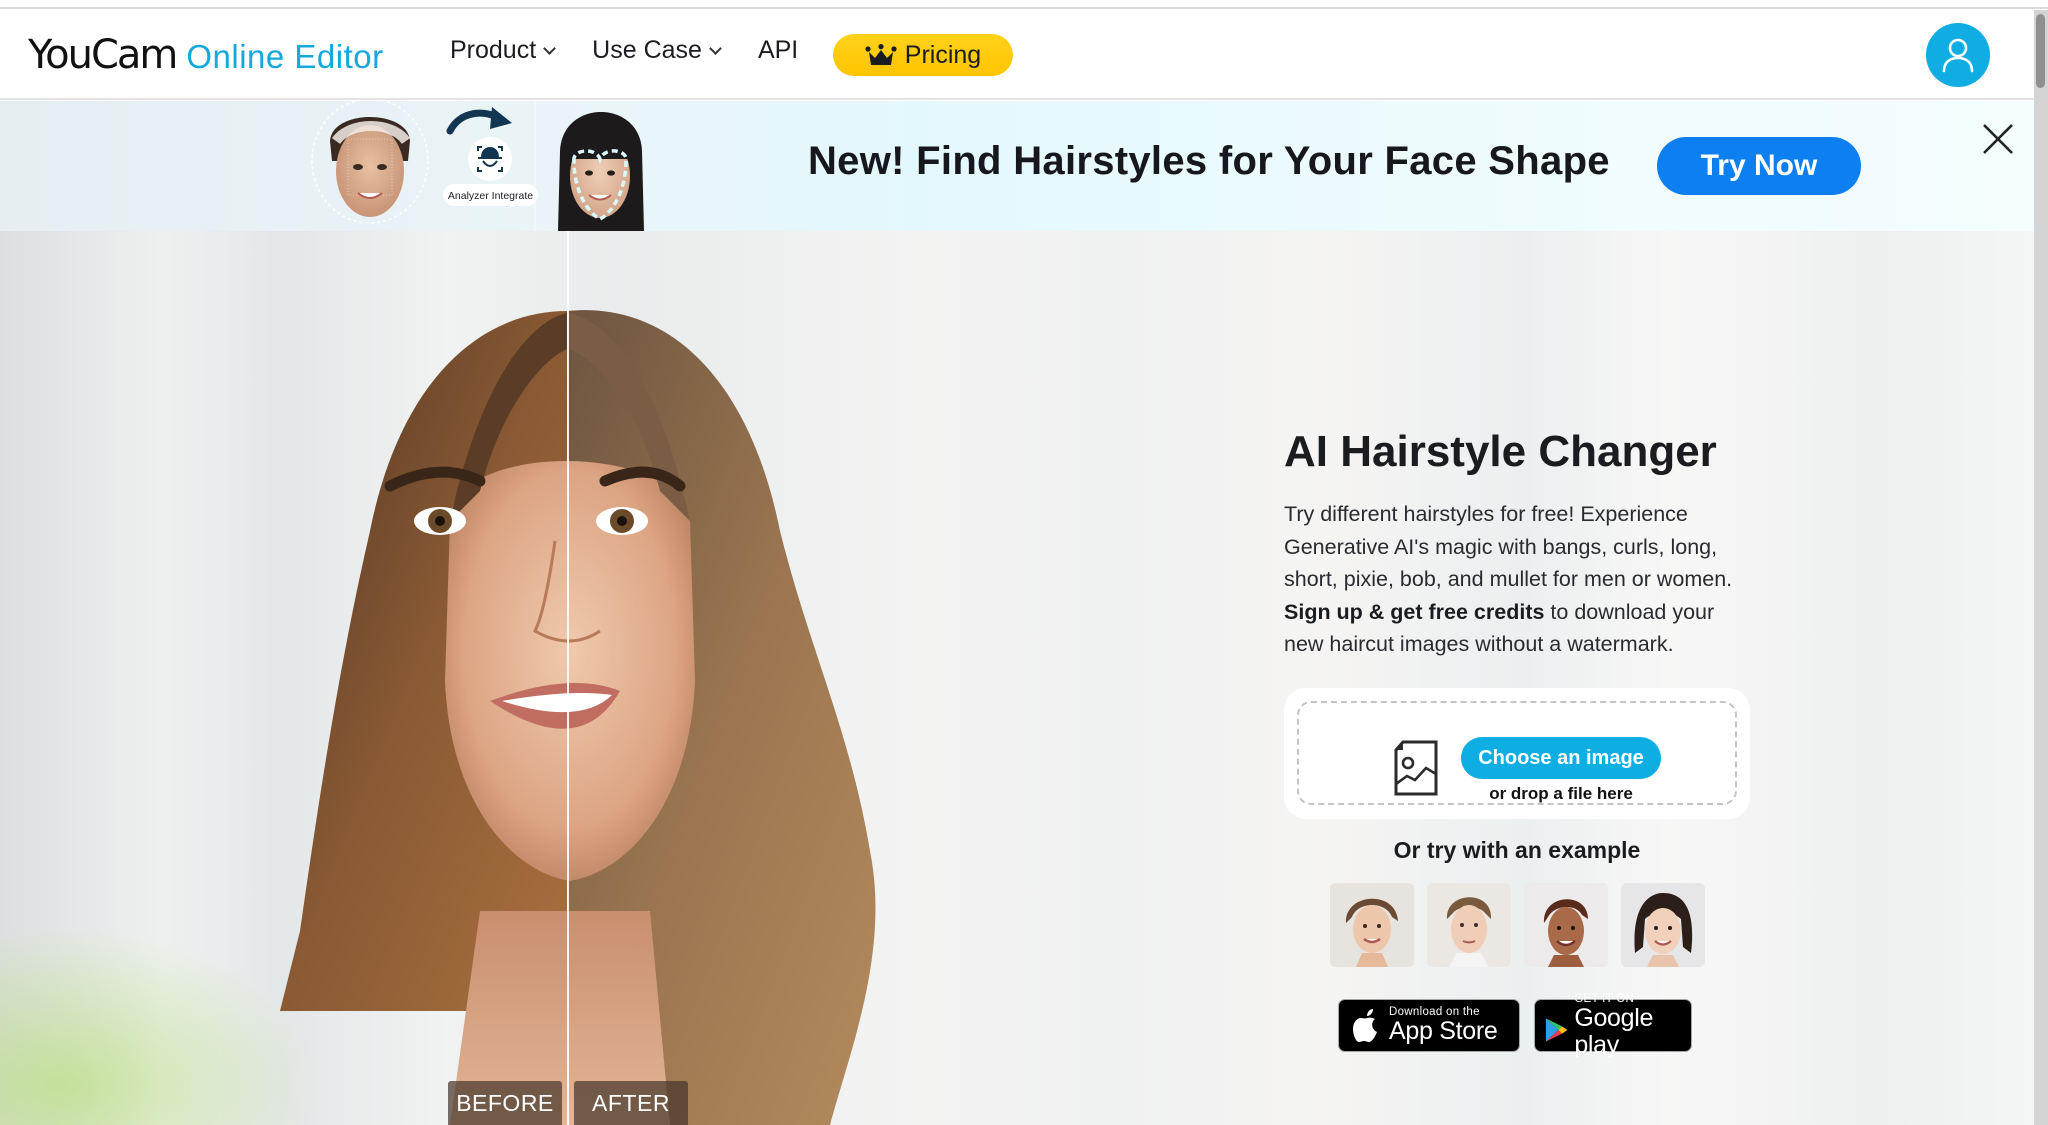 Image resolution: width=2048 pixels, height=1125 pixels. I want to click on scrollbar-thumb, so click(2040, 51).